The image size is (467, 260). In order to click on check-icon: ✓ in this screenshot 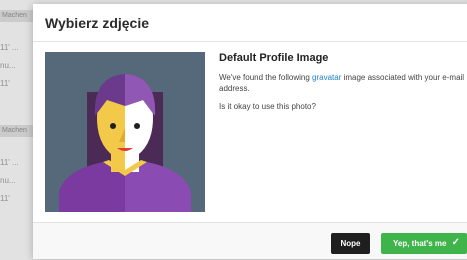, I will do `click(455, 242)`.